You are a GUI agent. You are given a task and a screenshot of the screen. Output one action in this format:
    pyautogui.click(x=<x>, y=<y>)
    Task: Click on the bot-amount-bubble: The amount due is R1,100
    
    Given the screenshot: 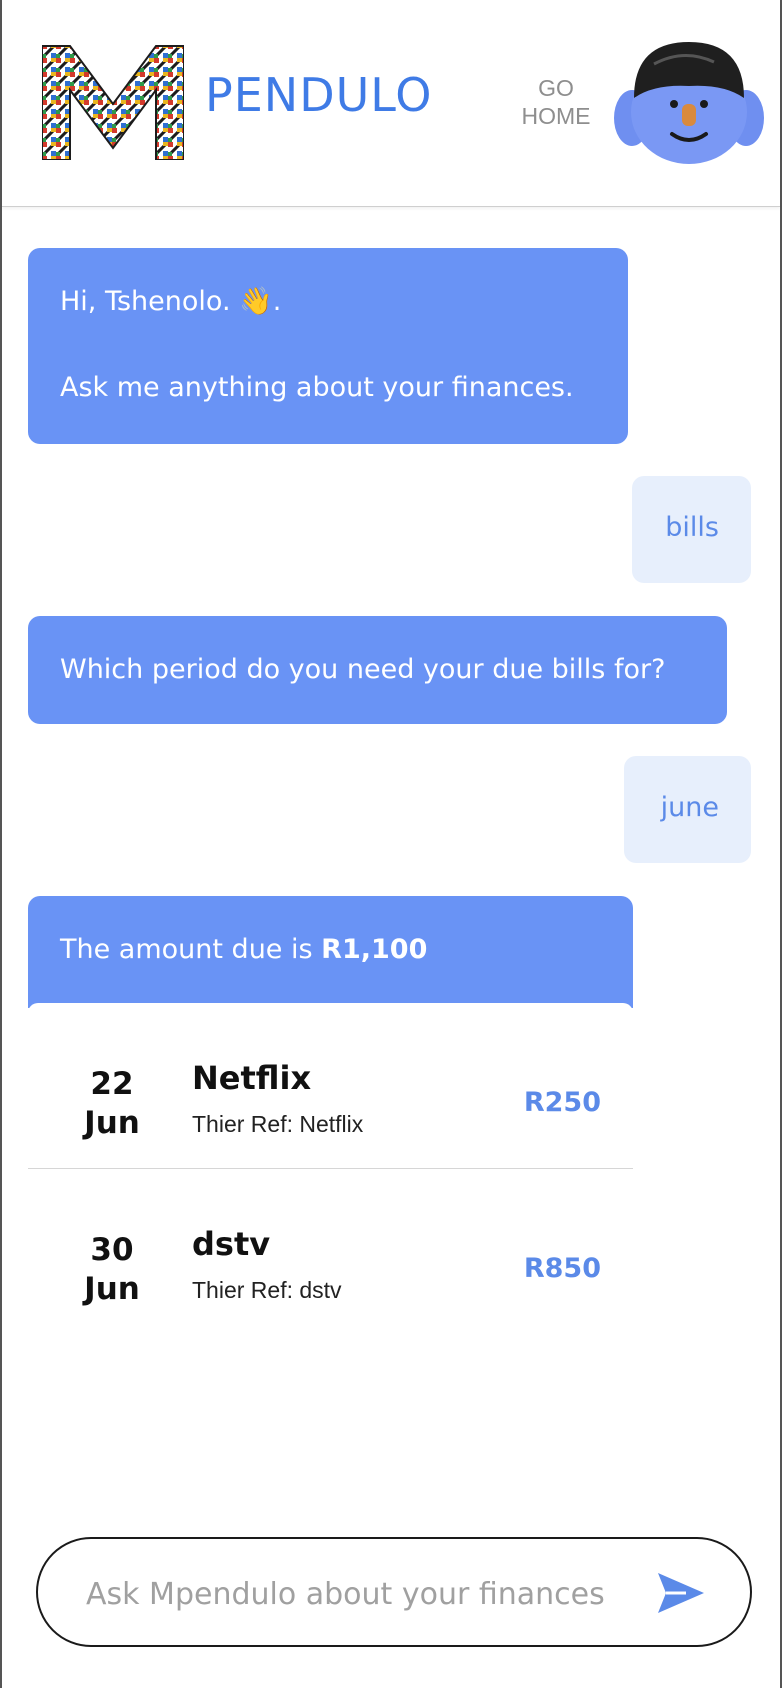 What is the action you would take?
    pyautogui.click(x=330, y=952)
    